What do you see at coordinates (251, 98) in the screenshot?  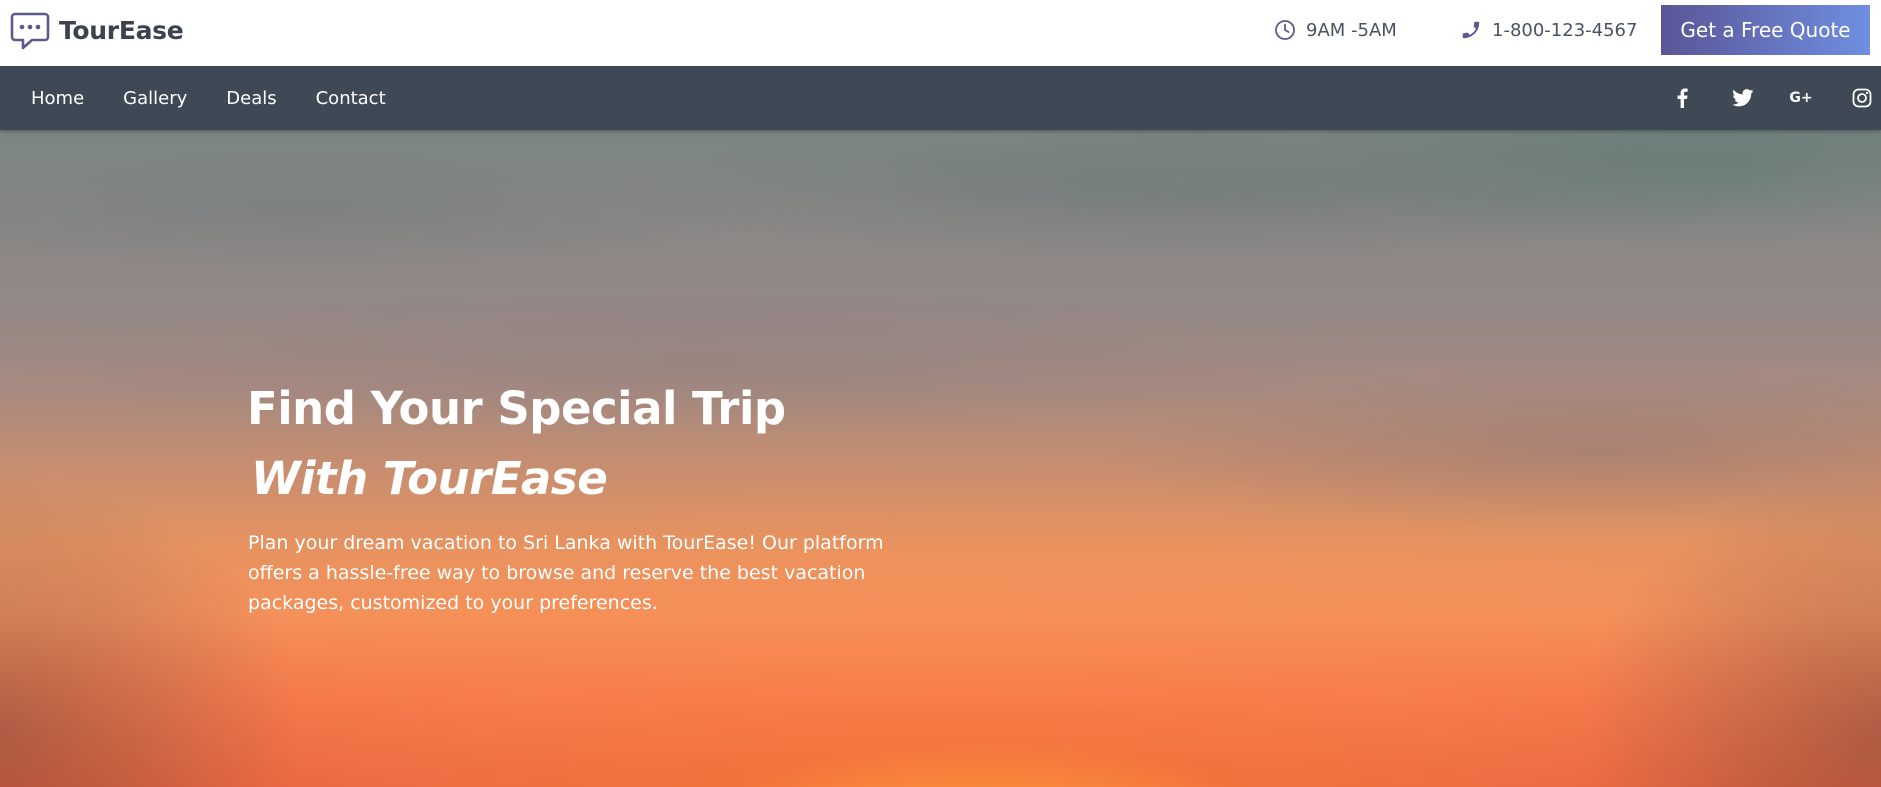 I see `nav-item-deals: Deals` at bounding box center [251, 98].